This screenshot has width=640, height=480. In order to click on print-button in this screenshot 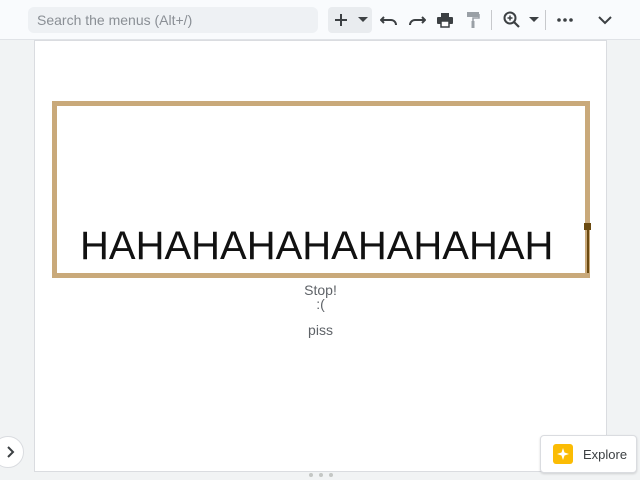, I will do `click(445, 20)`.